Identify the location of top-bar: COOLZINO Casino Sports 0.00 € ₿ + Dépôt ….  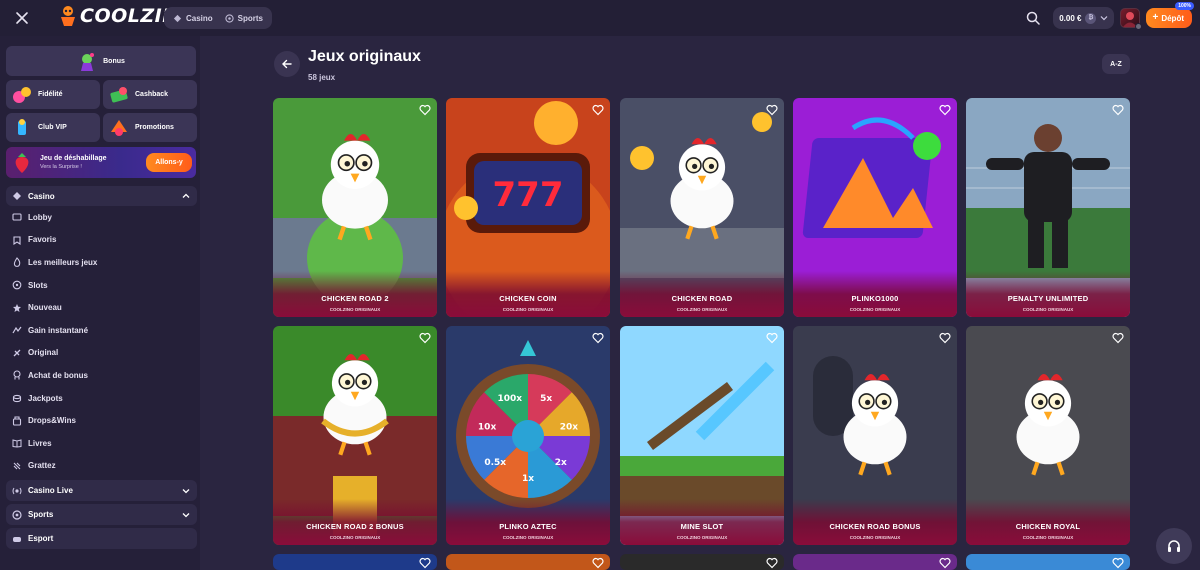
(600, 18).